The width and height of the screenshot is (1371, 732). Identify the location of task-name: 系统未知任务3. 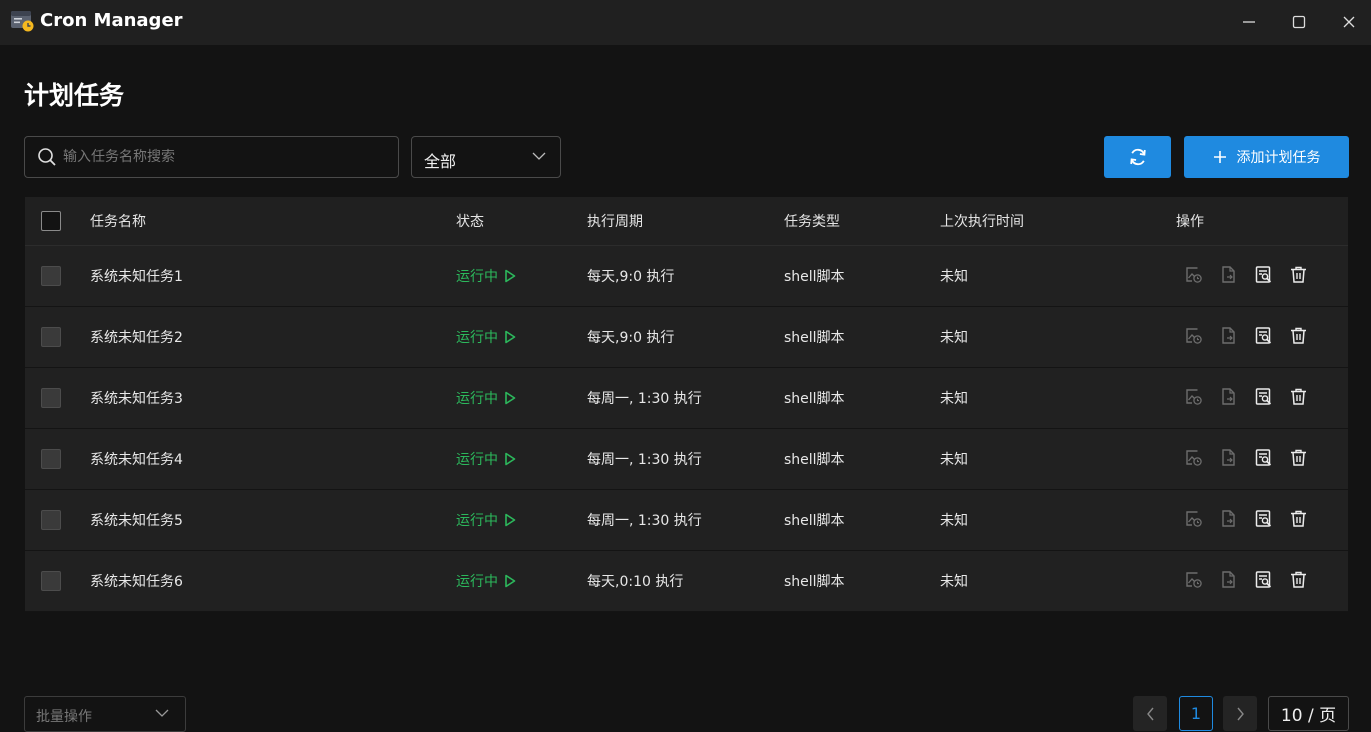
(136, 399).